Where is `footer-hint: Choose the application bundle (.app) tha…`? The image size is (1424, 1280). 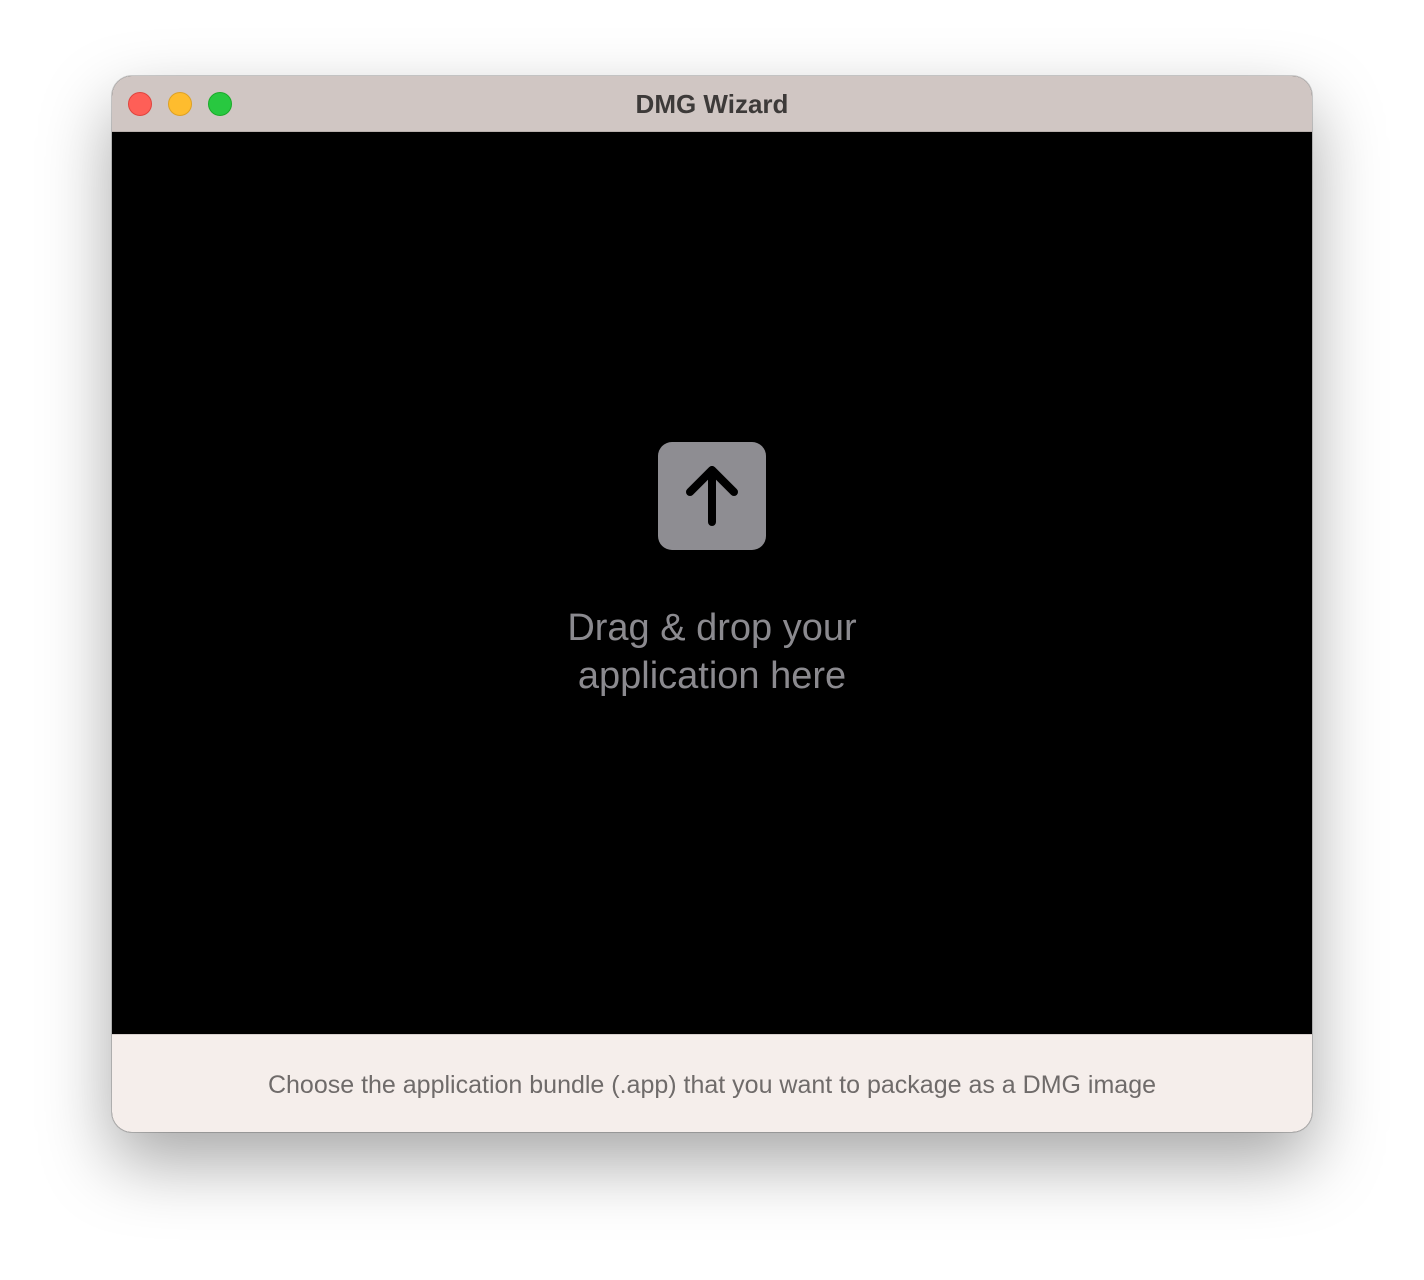 footer-hint: Choose the application bundle (.app) tha… is located at coordinates (712, 1085).